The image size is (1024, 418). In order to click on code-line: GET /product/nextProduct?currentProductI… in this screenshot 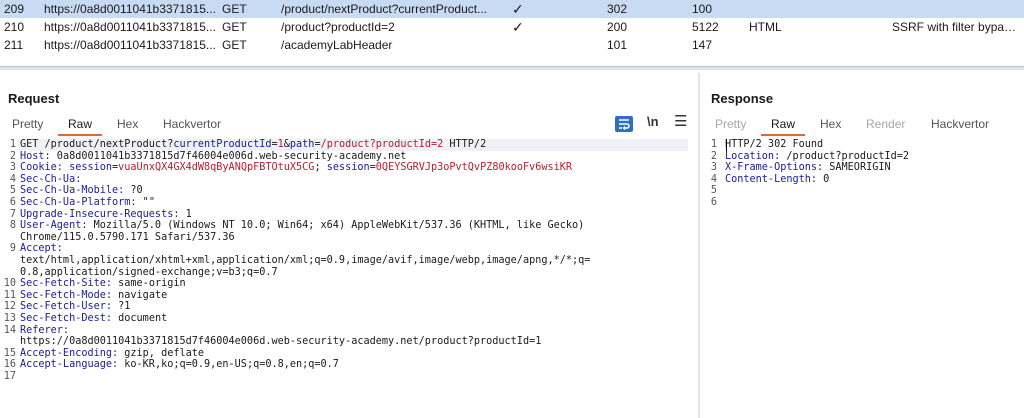, I will do `click(253, 145)`.